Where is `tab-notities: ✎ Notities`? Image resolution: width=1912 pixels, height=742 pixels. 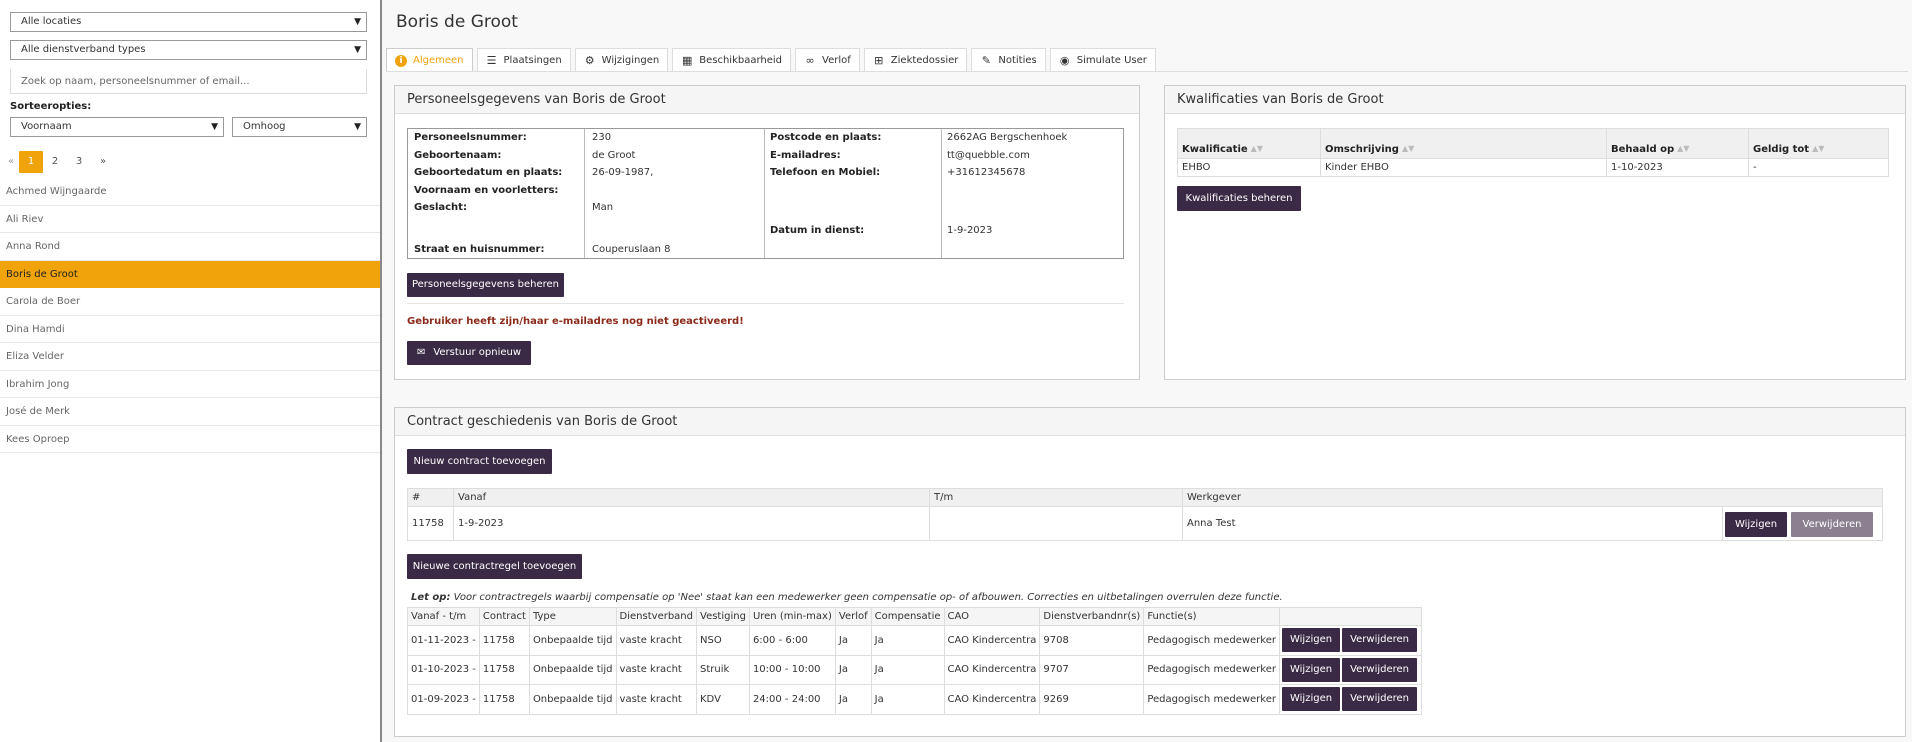
tab-notities: ✎ Notities is located at coordinates (1008, 60).